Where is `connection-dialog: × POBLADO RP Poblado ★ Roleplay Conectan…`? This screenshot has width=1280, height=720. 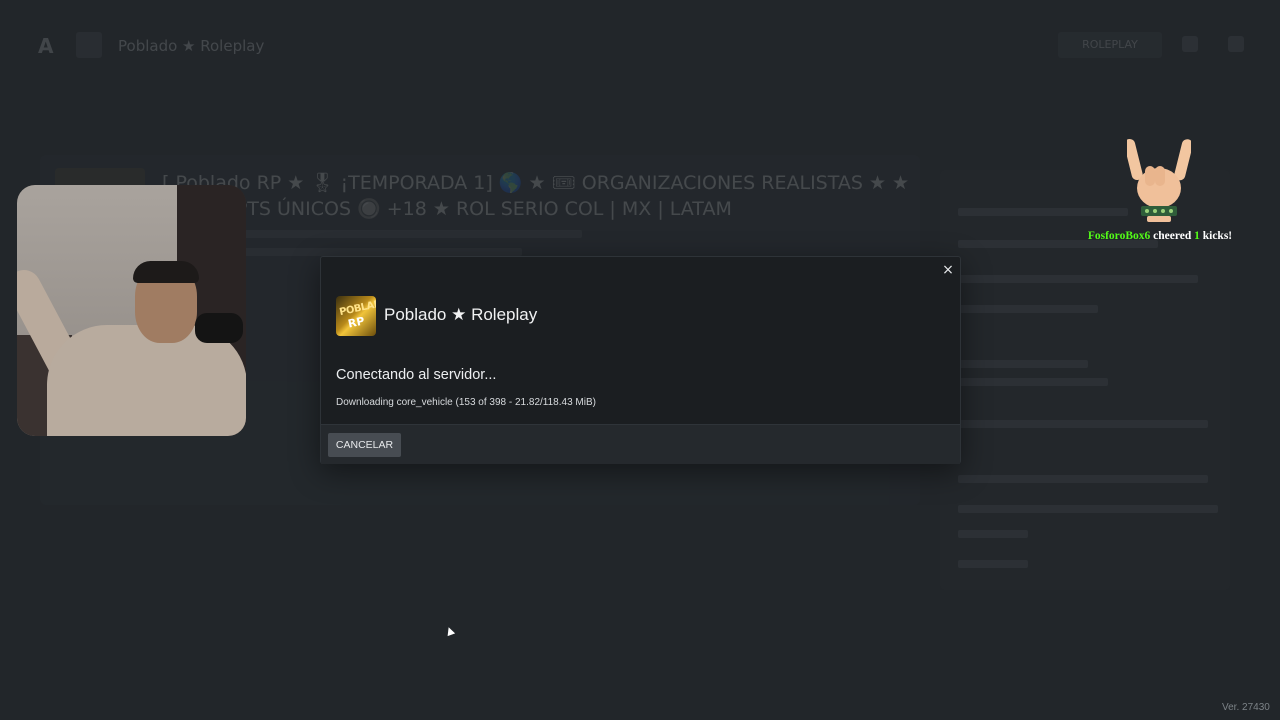
connection-dialog: × POBLADO RP Poblado ★ Roleplay Conectan… is located at coordinates (640, 360).